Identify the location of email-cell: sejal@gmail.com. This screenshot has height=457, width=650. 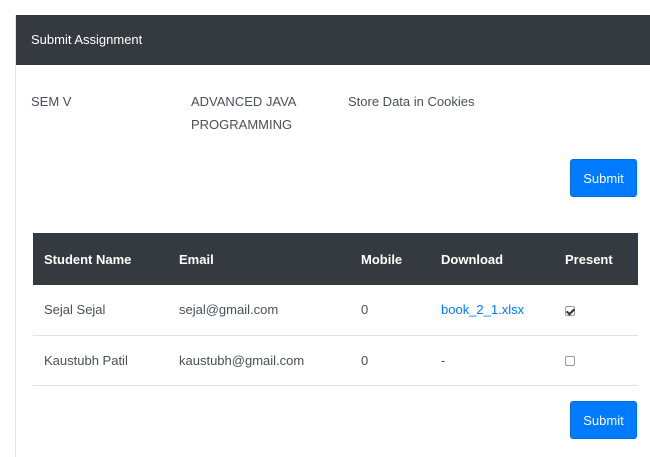
(229, 310).